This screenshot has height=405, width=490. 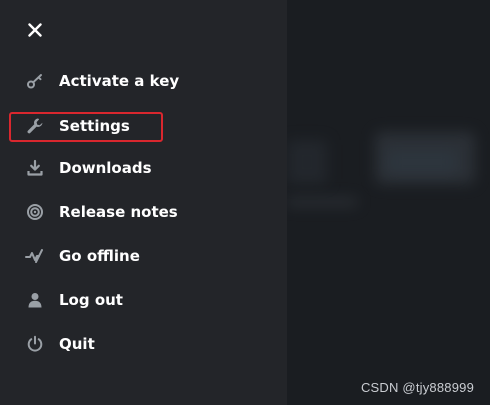 I want to click on offline-icon, so click(x=35, y=256).